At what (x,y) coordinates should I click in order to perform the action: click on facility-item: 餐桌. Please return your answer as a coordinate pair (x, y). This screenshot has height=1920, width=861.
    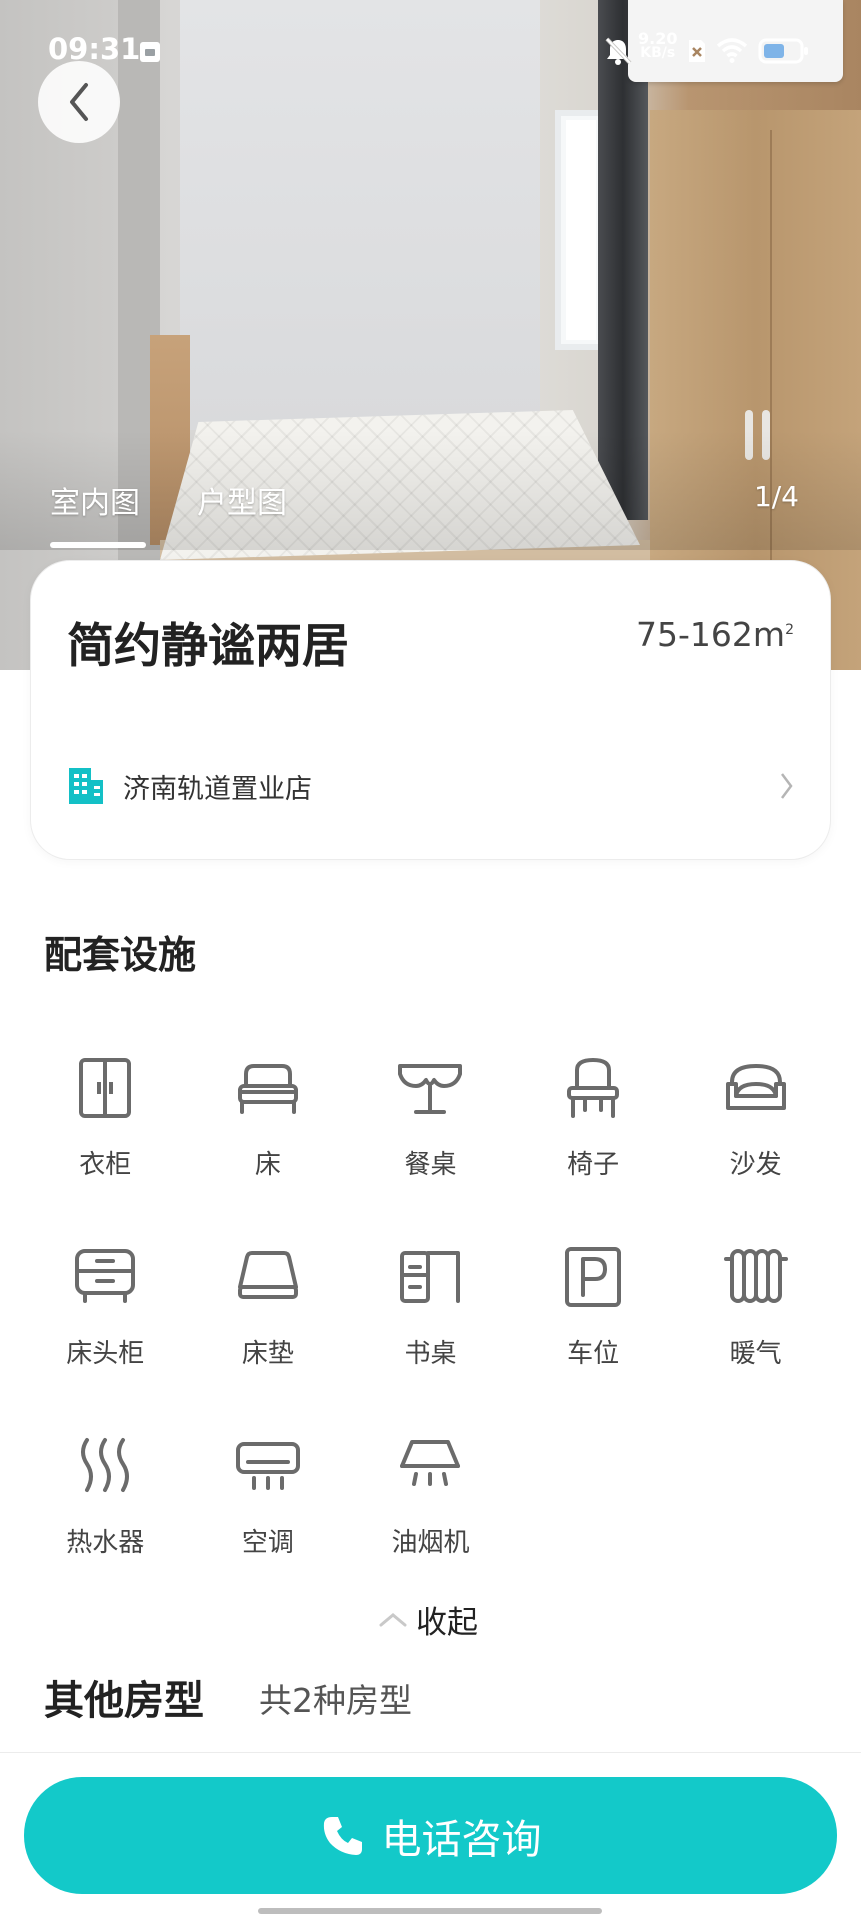
    Looking at the image, I should click on (430, 1134).